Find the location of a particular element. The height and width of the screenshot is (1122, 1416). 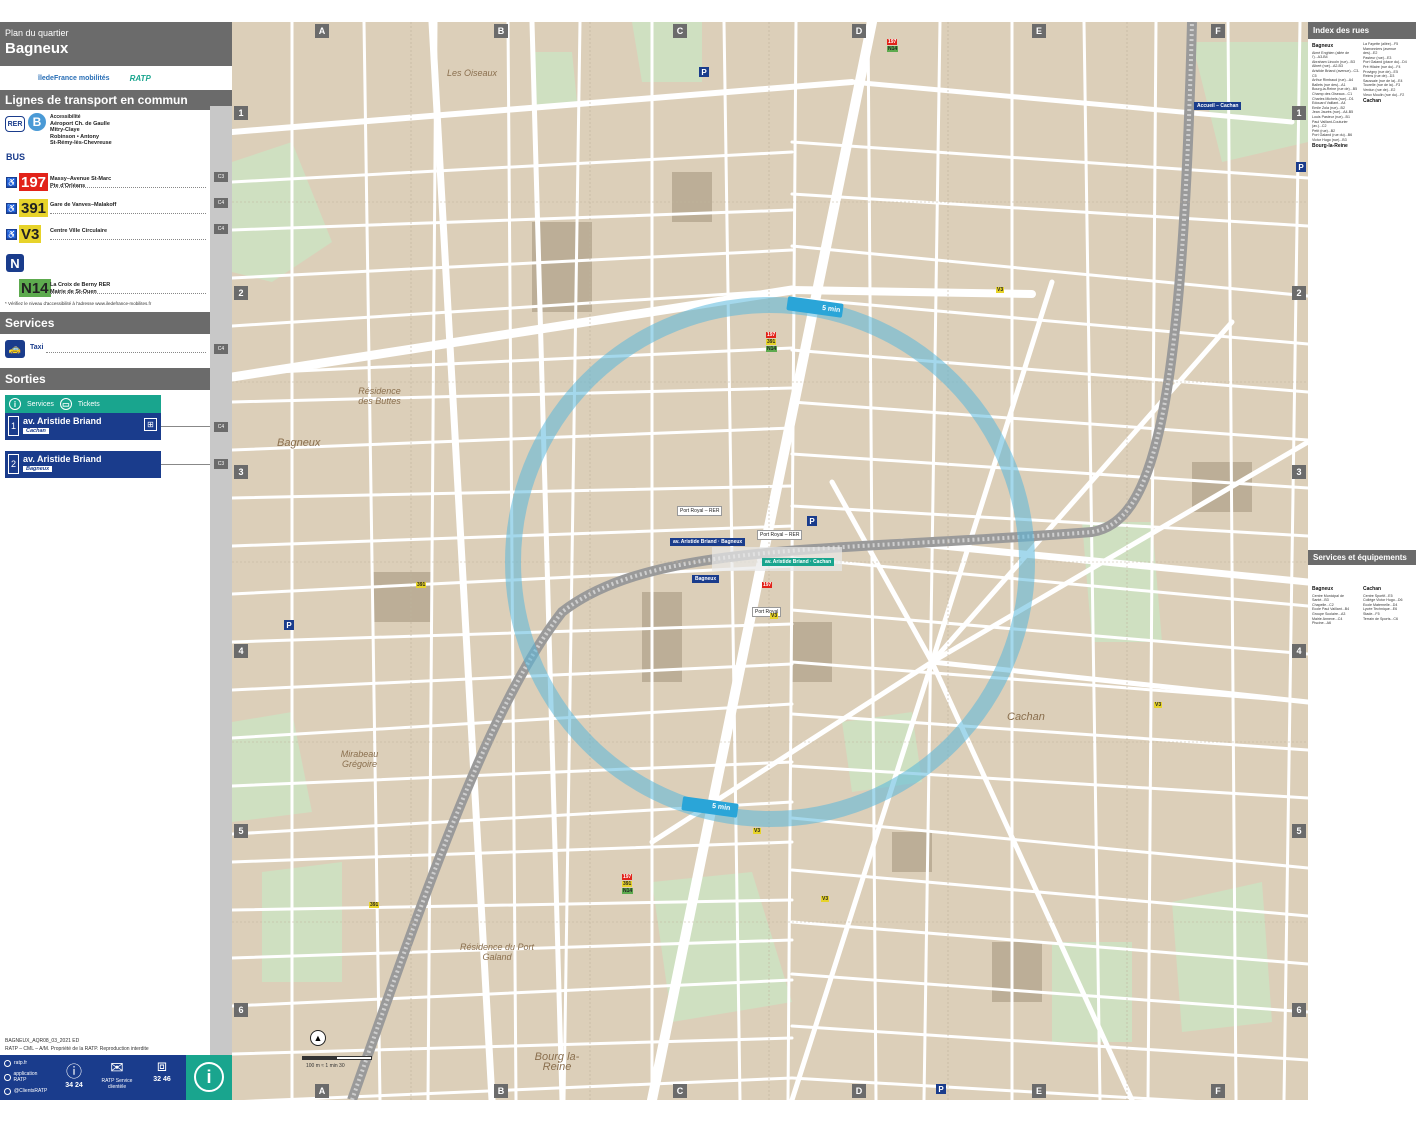

info-teal-block: i is located at coordinates (209, 1077).